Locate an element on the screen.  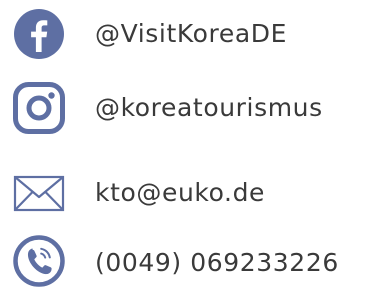
facebook-icon is located at coordinates (39, 34).